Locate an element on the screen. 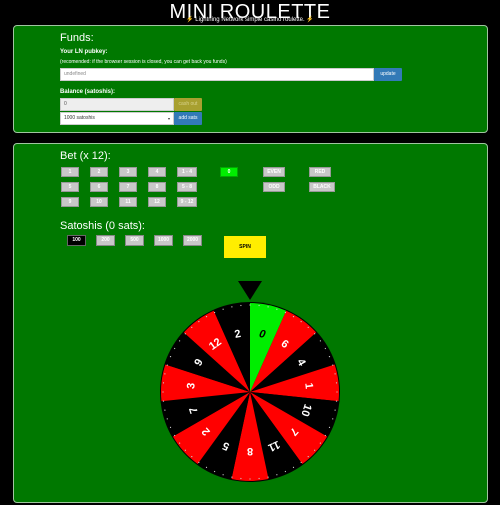 Image resolution: width=500 pixels, height=505 pixels. roulette-wheel: 064110711852739122 is located at coordinates (250, 381).